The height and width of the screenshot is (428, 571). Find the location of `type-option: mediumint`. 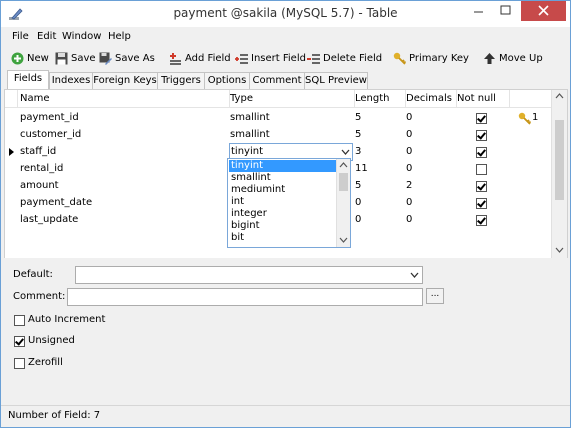

type-option: mediumint is located at coordinates (283, 190).